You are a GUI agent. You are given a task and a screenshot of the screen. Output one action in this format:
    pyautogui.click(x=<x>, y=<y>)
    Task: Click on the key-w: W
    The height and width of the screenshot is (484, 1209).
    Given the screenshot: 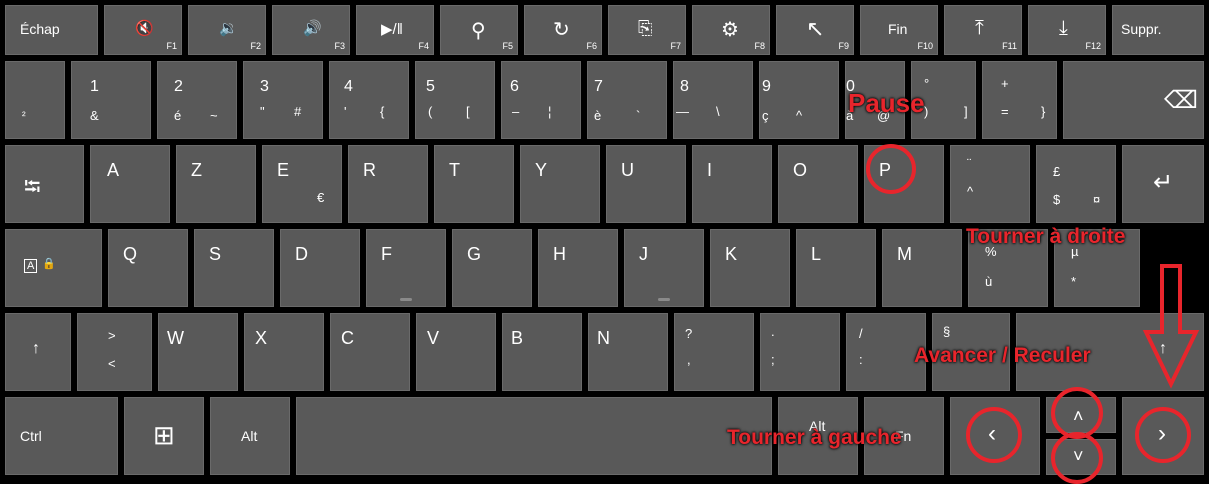 What is the action you would take?
    pyautogui.click(x=198, y=352)
    